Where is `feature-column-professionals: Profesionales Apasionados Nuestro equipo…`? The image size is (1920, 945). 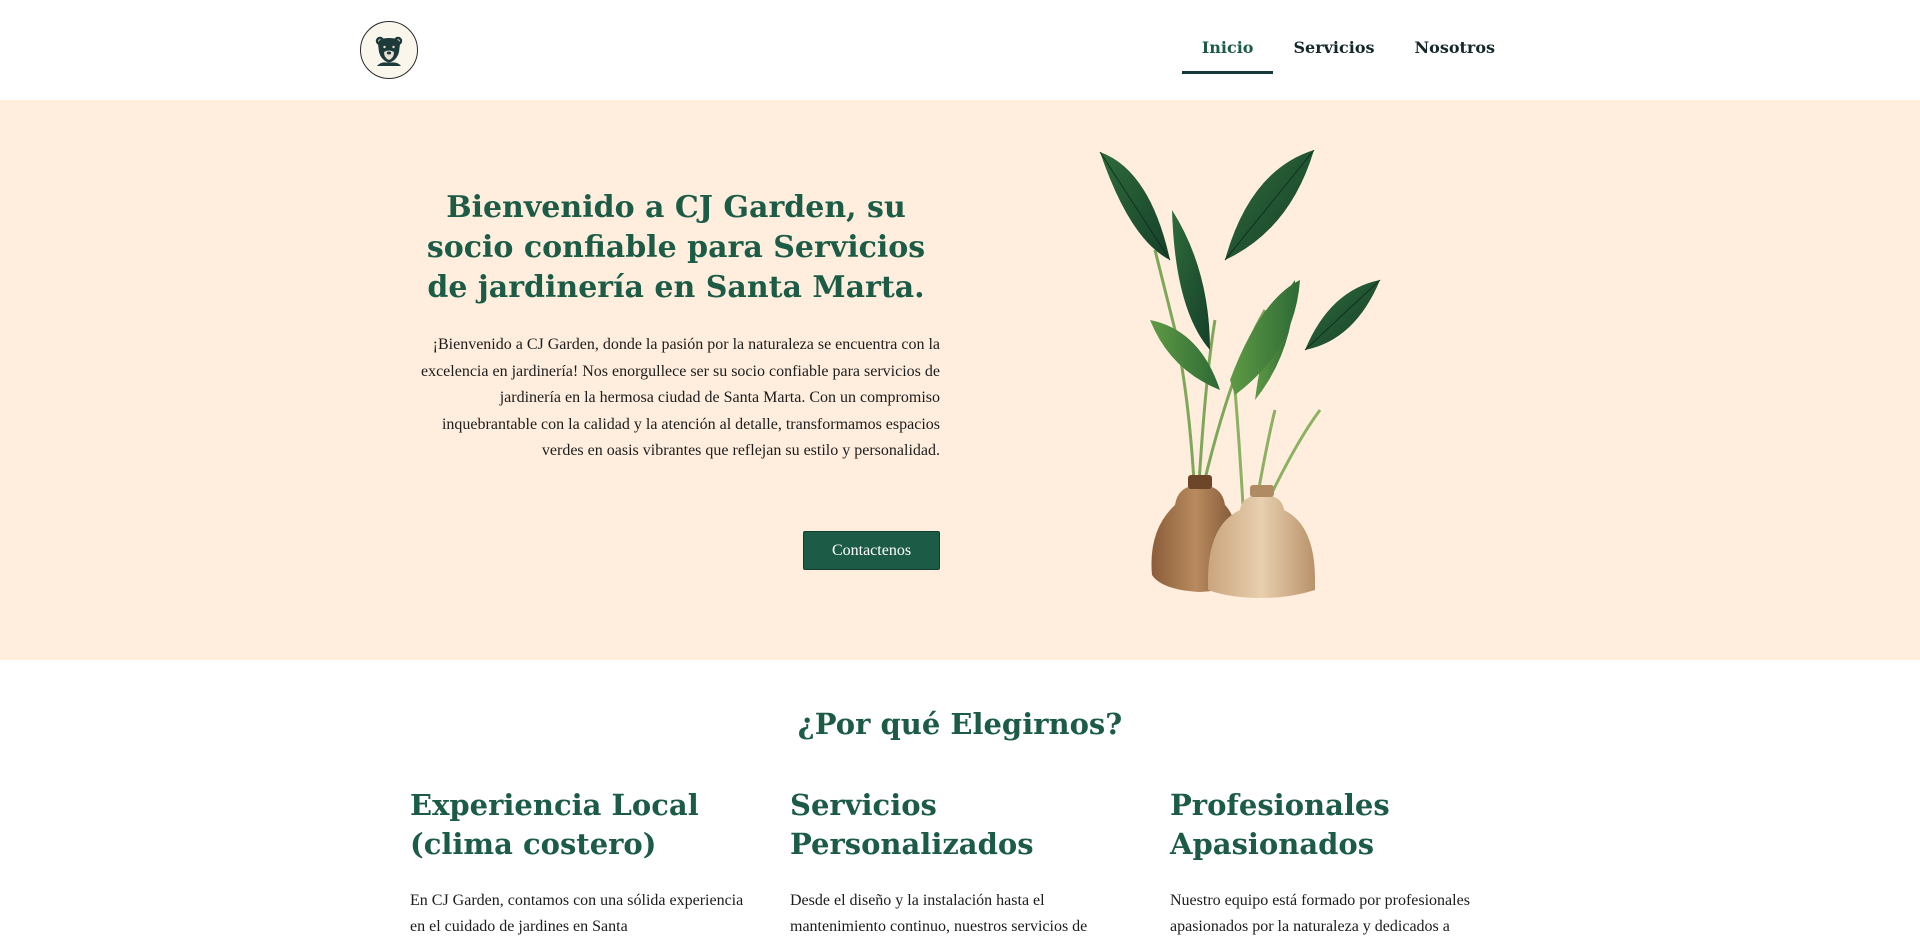
feature-column-professionals: Profesionales Apasionados Nuestro equipo… is located at coordinates (1340, 863).